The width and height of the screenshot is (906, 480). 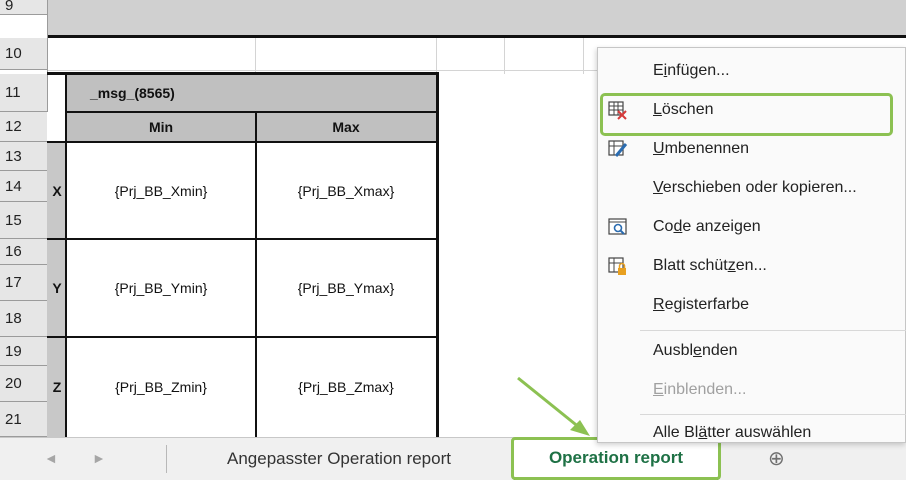 I want to click on row-header-15: 15, so click(x=23, y=220).